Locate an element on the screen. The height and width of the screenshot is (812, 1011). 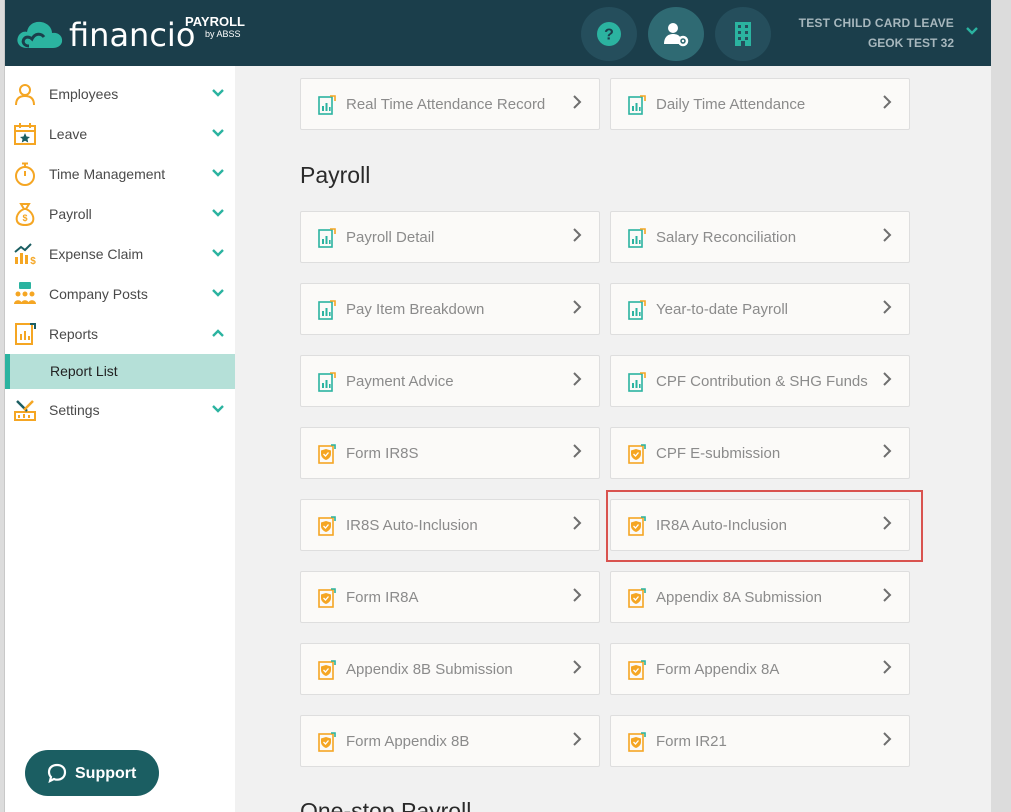
account-name: GEOK TEST 32 is located at coordinates (911, 43).